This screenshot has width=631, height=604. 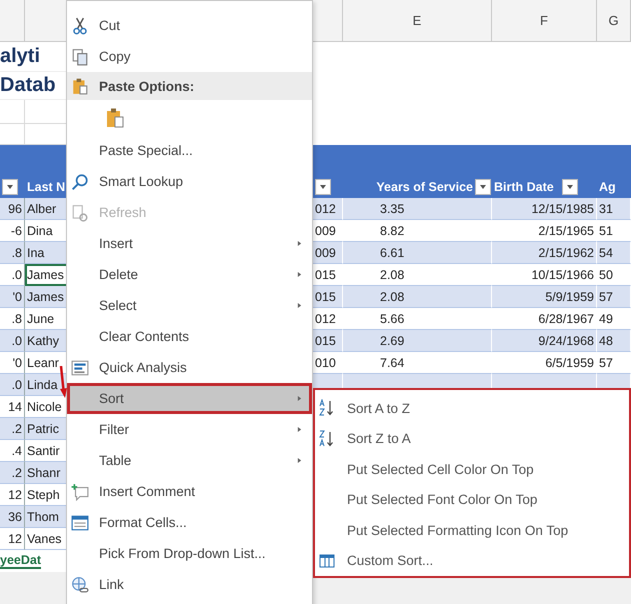 I want to click on column-header: G, so click(x=614, y=21).